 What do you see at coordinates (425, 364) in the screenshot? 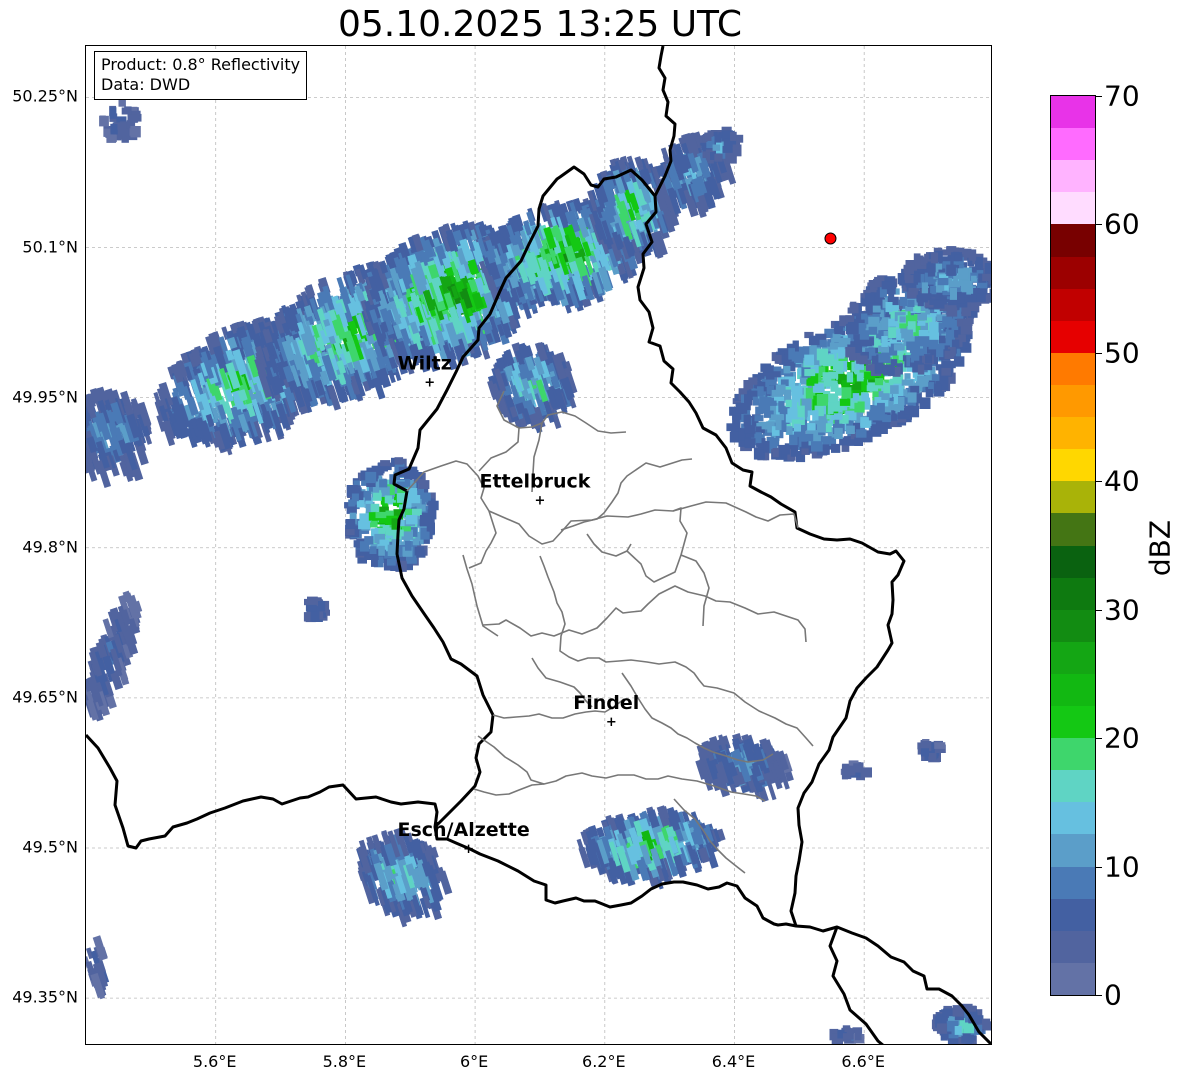
I see `city-label: Wiltz` at bounding box center [425, 364].